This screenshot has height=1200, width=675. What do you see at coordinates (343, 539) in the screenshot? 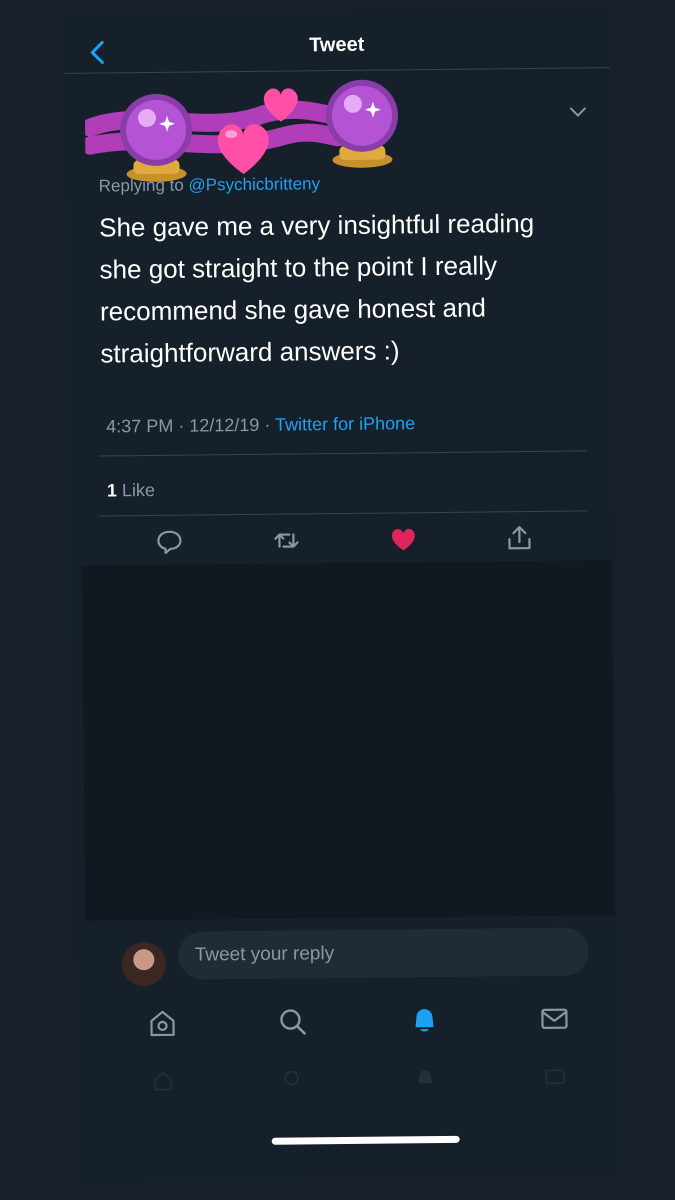
I see `tweet-actions-bar` at bounding box center [343, 539].